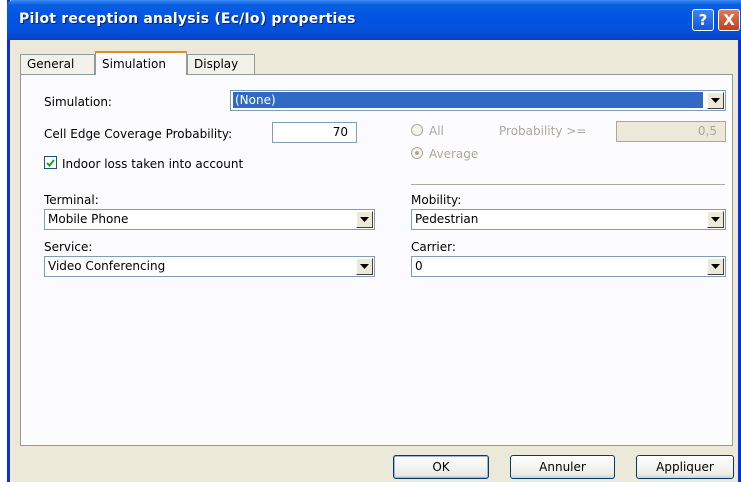 Image resolution: width=741 pixels, height=482 pixels. What do you see at coordinates (209, 266) in the screenshot?
I see `service-select: Video Conferencing` at bounding box center [209, 266].